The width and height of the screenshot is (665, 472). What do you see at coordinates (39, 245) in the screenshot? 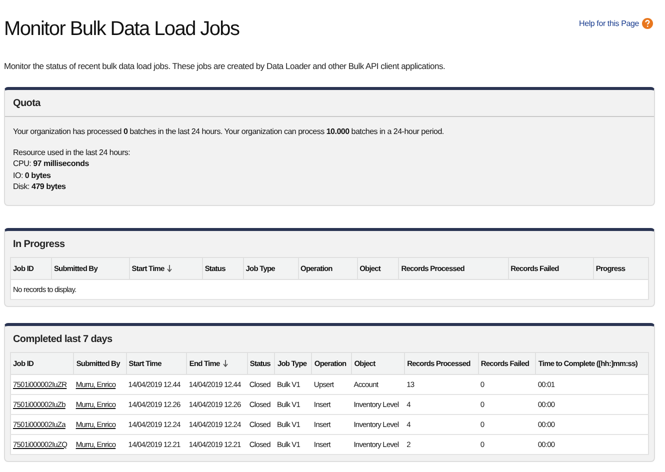
I see `panel-title: In Progress` at bounding box center [39, 245].